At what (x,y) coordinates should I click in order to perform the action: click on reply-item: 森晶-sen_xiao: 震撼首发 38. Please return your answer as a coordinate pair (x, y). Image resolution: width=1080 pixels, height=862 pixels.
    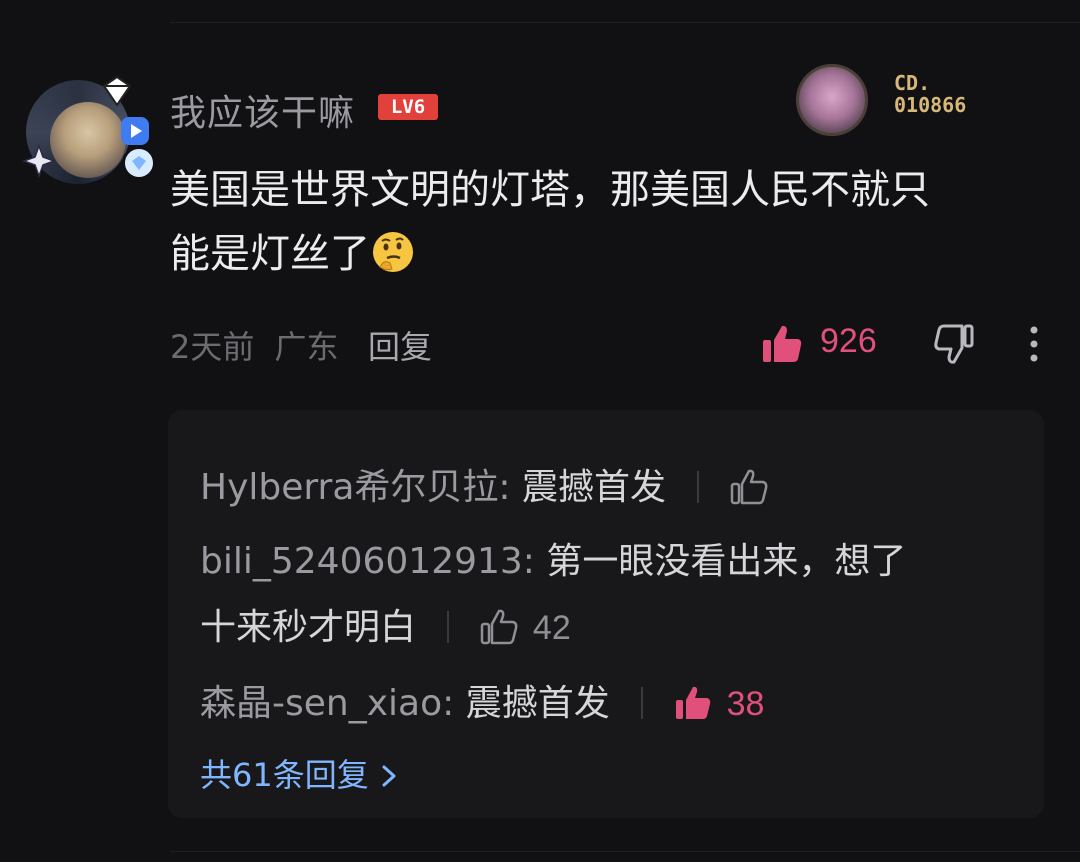
    Looking at the image, I should click on (482, 700).